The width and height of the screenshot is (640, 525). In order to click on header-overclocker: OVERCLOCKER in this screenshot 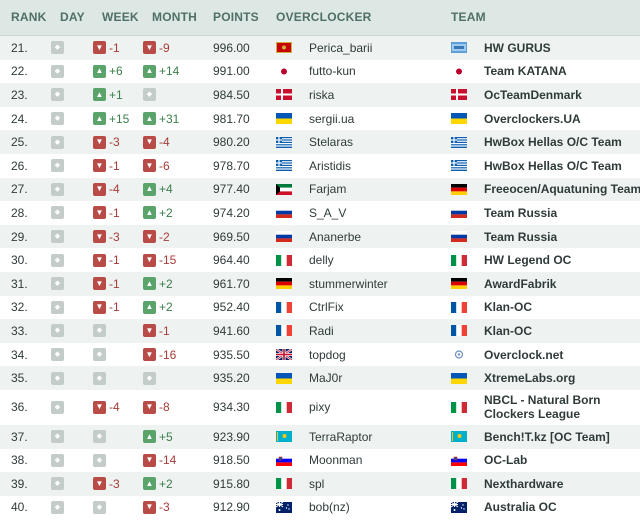, I will do `click(324, 17)`.